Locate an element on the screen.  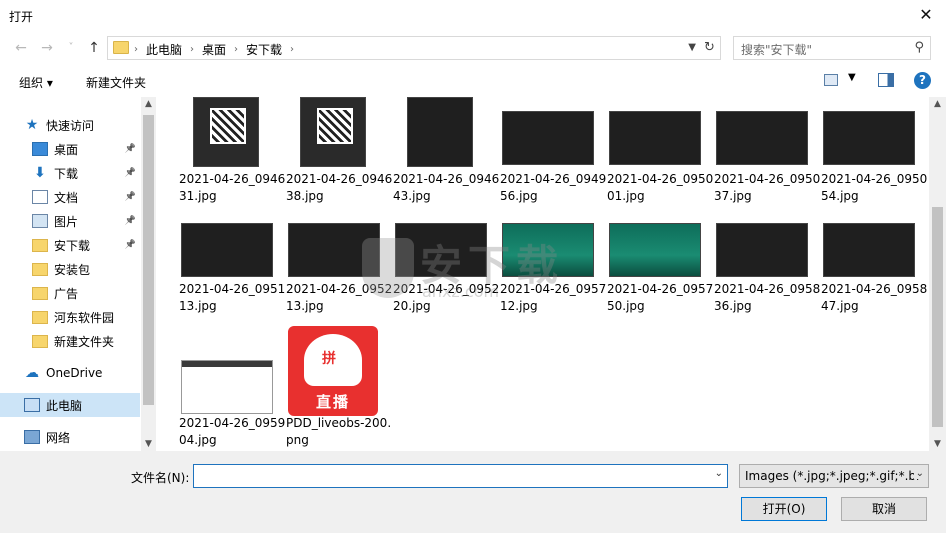
help-icon: ? is located at coordinates (922, 80).